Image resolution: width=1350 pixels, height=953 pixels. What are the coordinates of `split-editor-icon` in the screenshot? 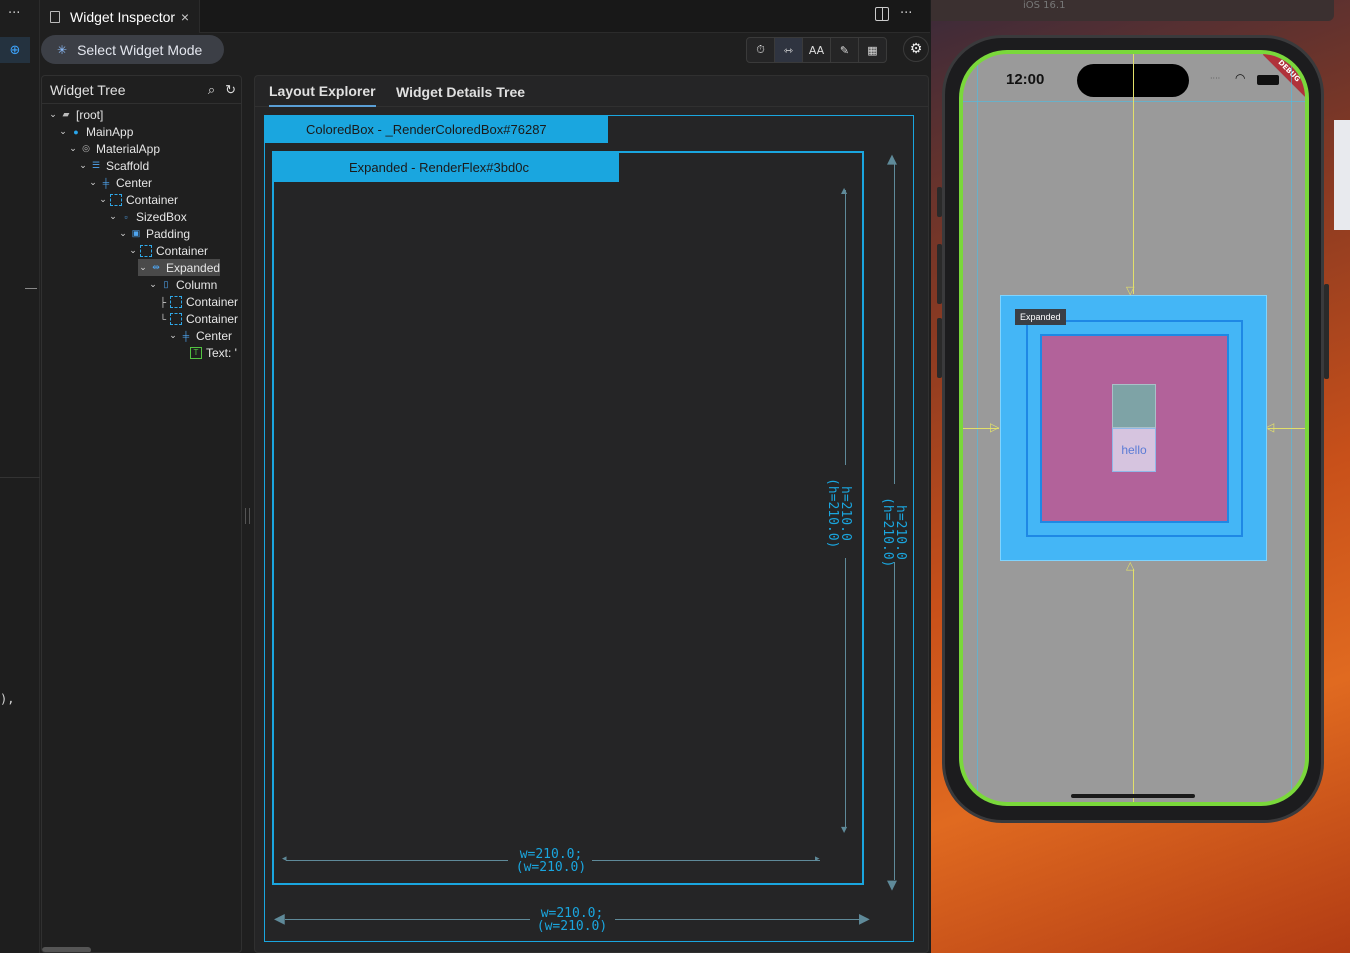 It's located at (882, 14).